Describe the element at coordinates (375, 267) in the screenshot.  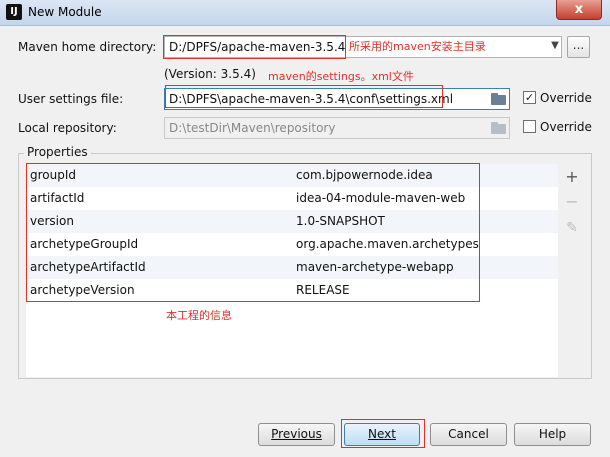
I see `property-value: maven-archetype-webapp` at that location.